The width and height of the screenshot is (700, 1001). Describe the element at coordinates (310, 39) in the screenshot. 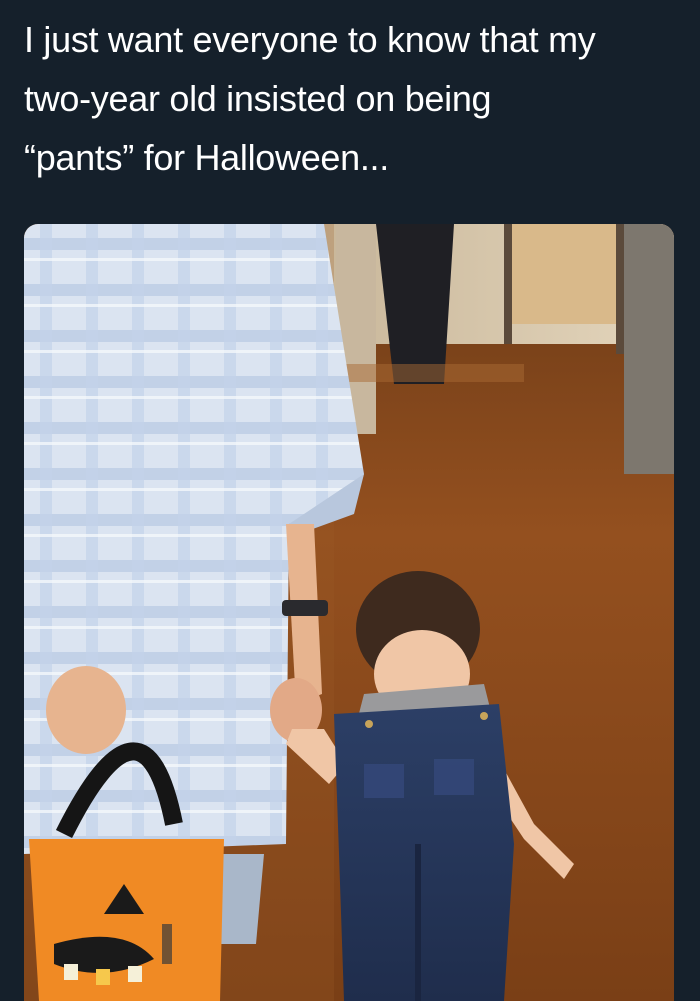

I see `tweet-text-line: I just want everyone to know that my` at that location.